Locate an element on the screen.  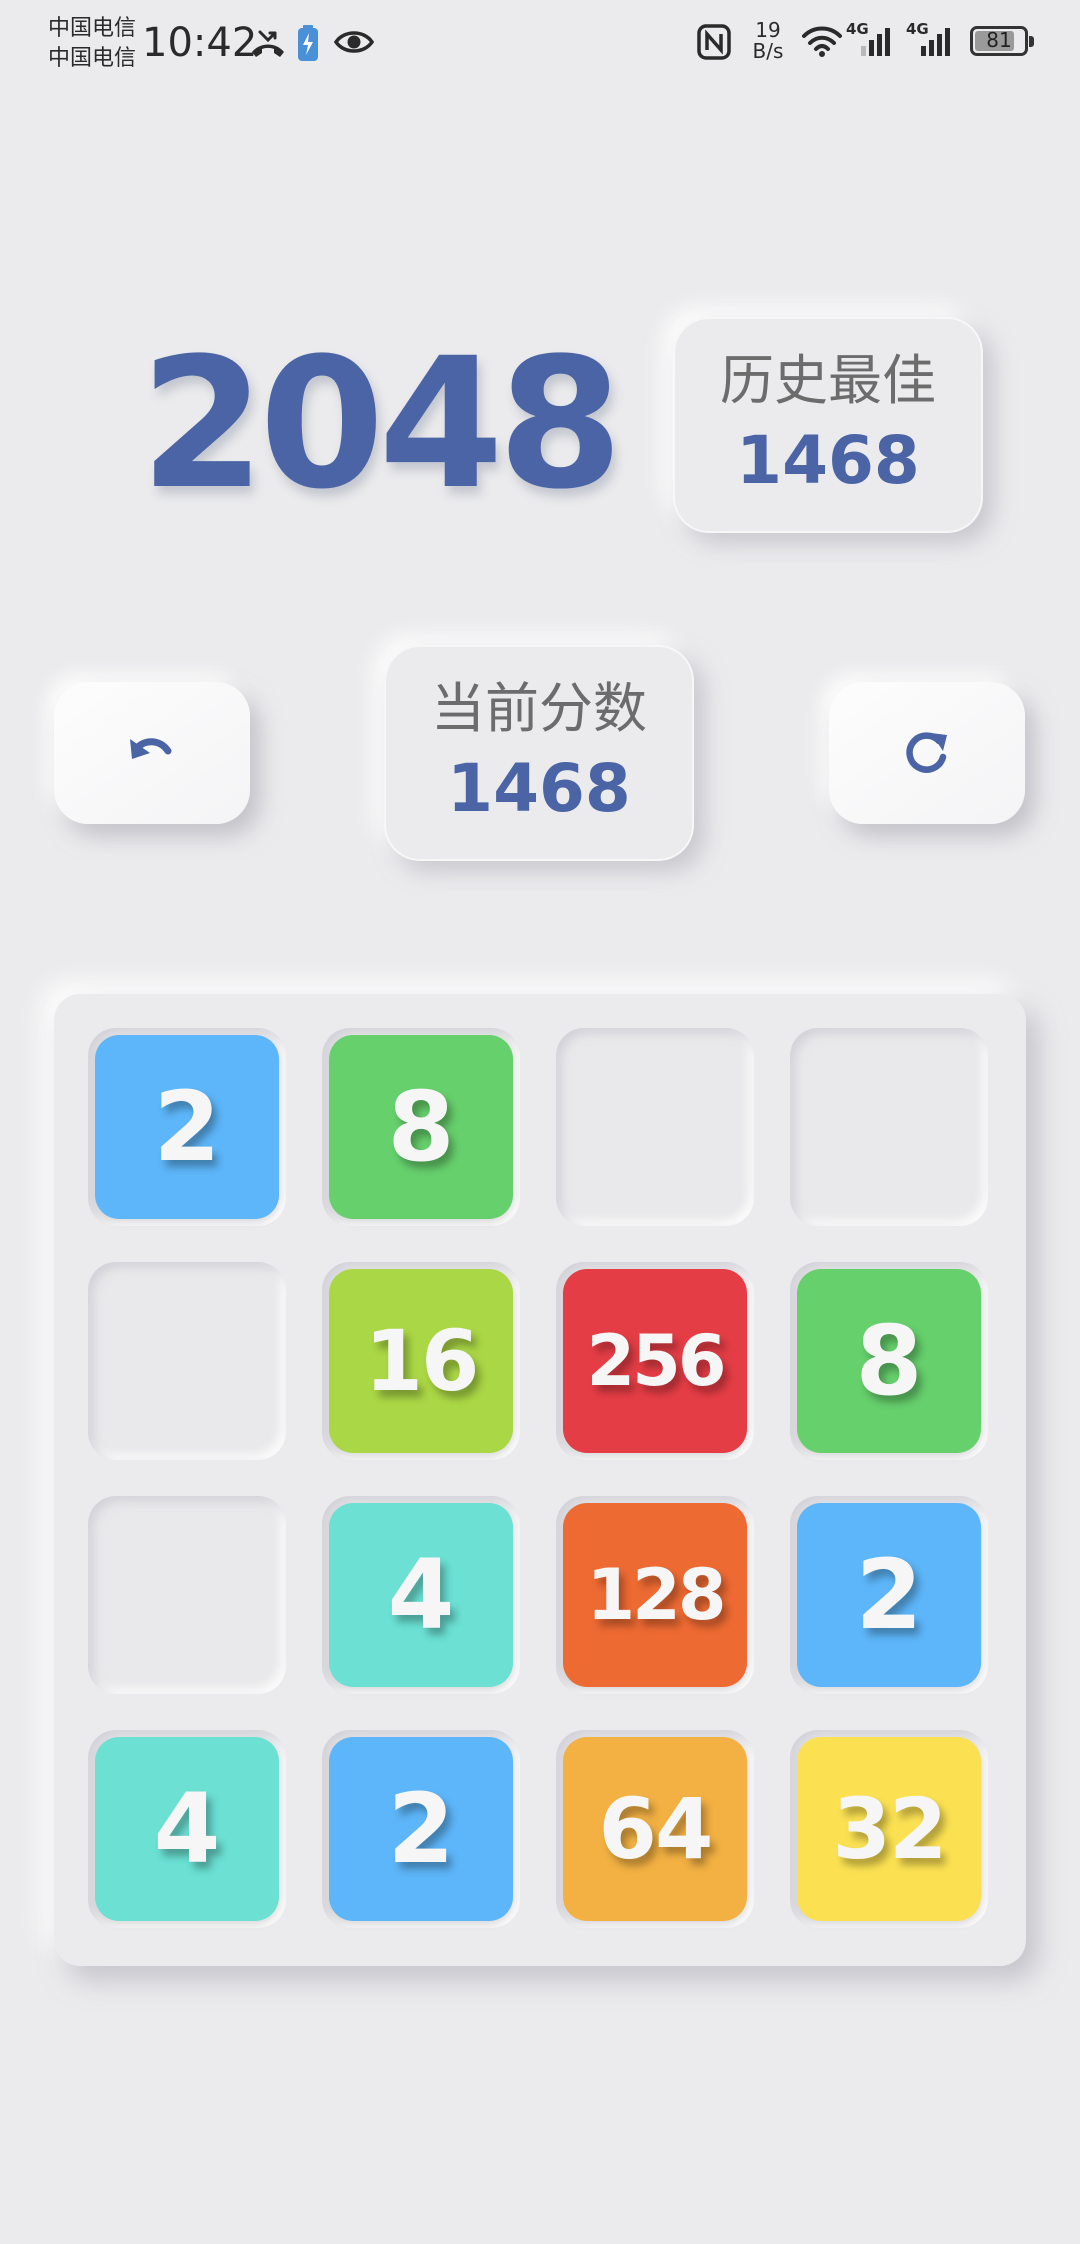
net-speed-value: 19 is located at coordinates (768, 30).